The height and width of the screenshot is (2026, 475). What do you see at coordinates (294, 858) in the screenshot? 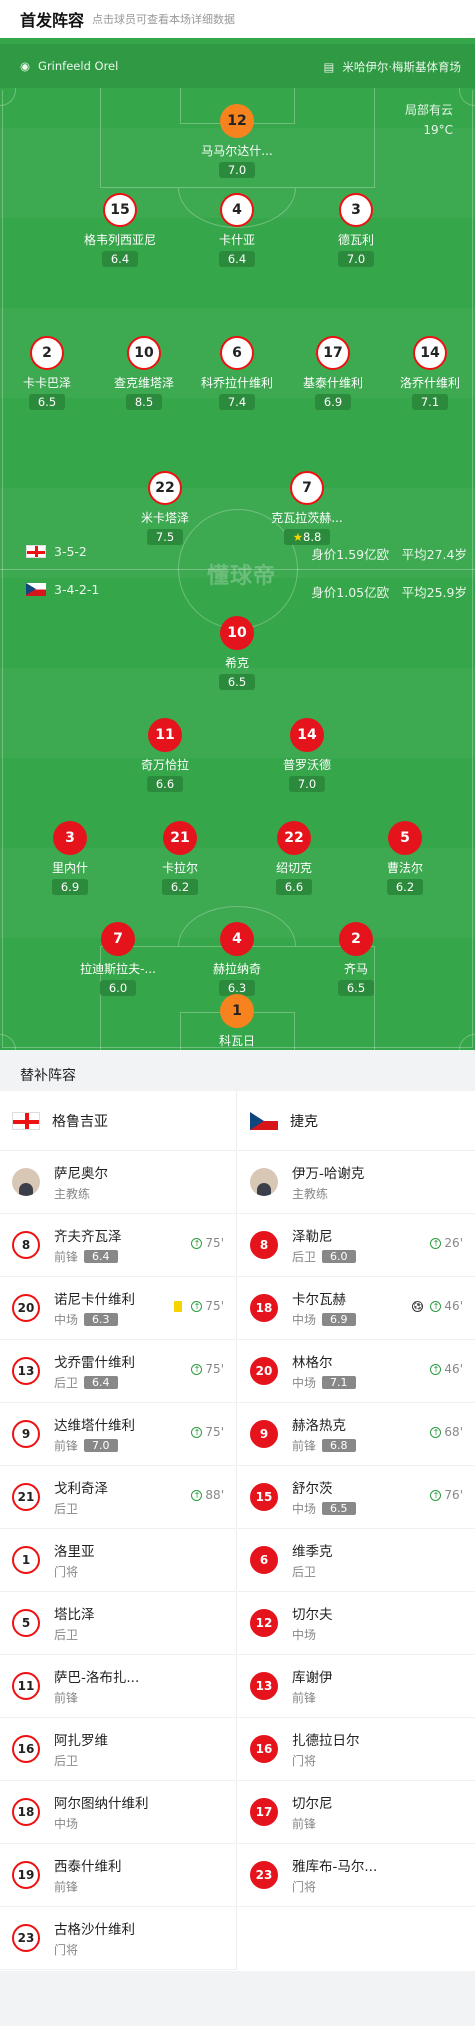
I see `away-player: 22 绍切克 6.6` at bounding box center [294, 858].